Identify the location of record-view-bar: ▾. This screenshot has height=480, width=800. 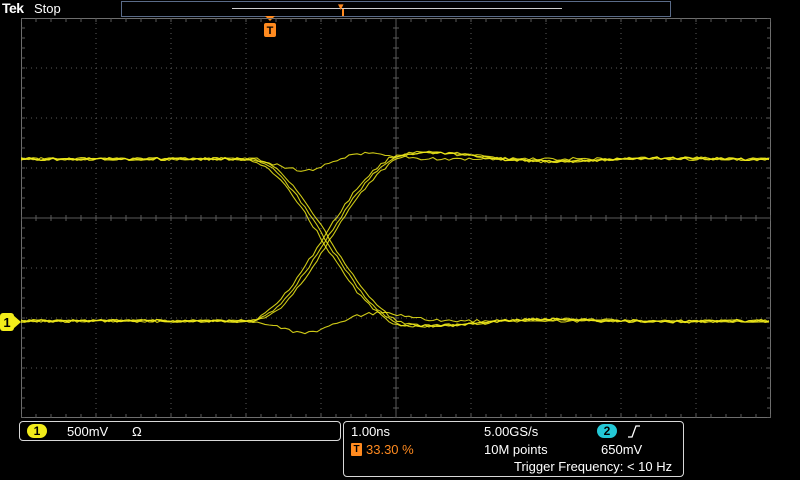
(396, 9).